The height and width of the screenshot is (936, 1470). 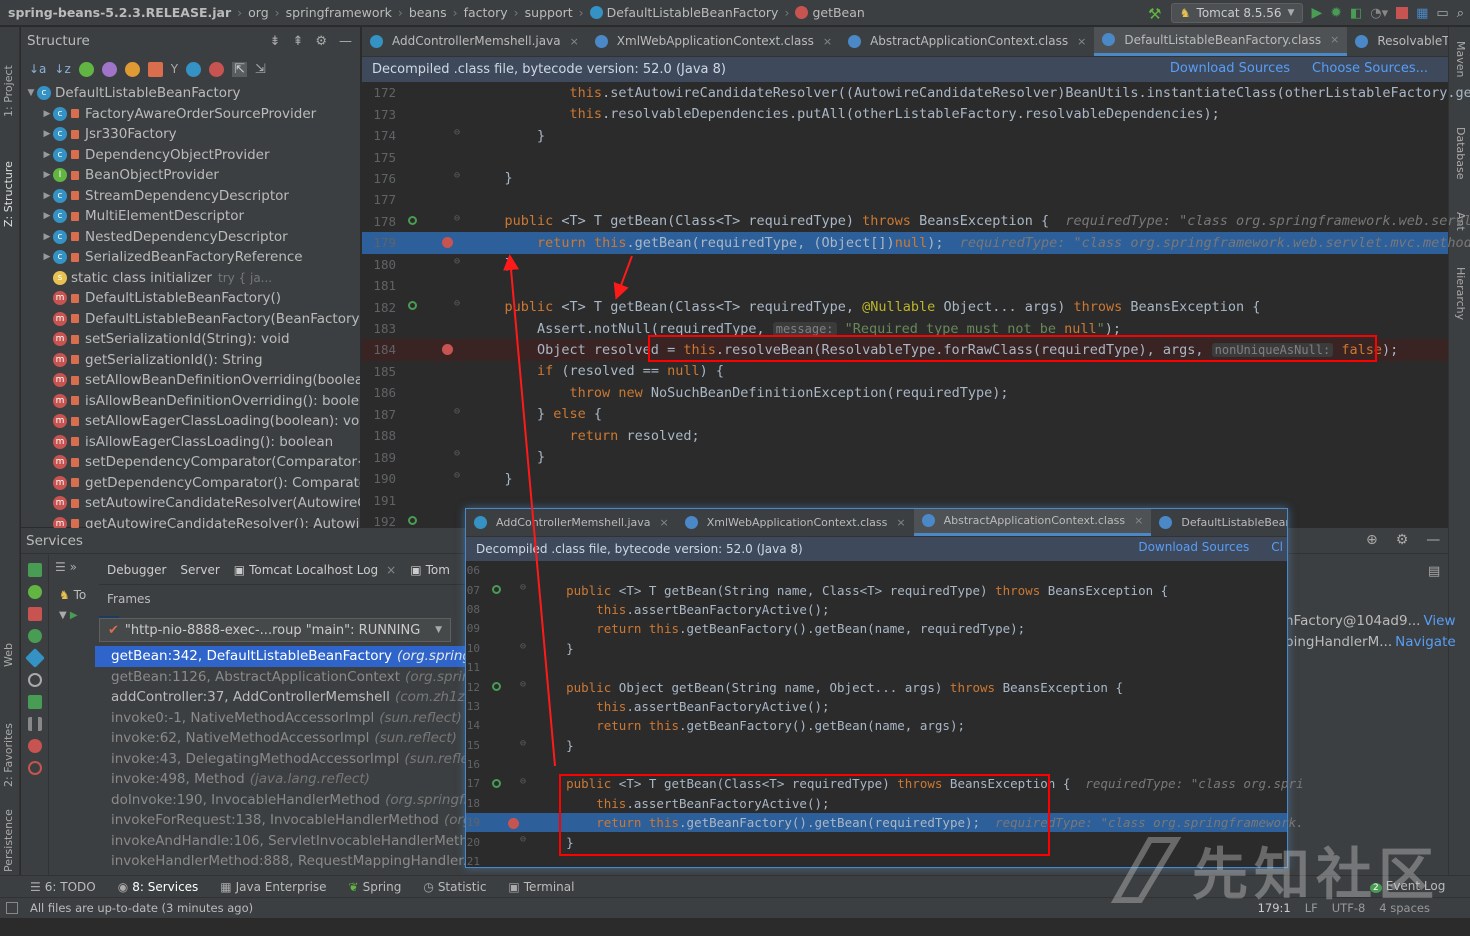 What do you see at coordinates (190, 421) in the screenshot?
I see `tree-item: m setAllowEagerClassLoading(boolean): voi` at bounding box center [190, 421].